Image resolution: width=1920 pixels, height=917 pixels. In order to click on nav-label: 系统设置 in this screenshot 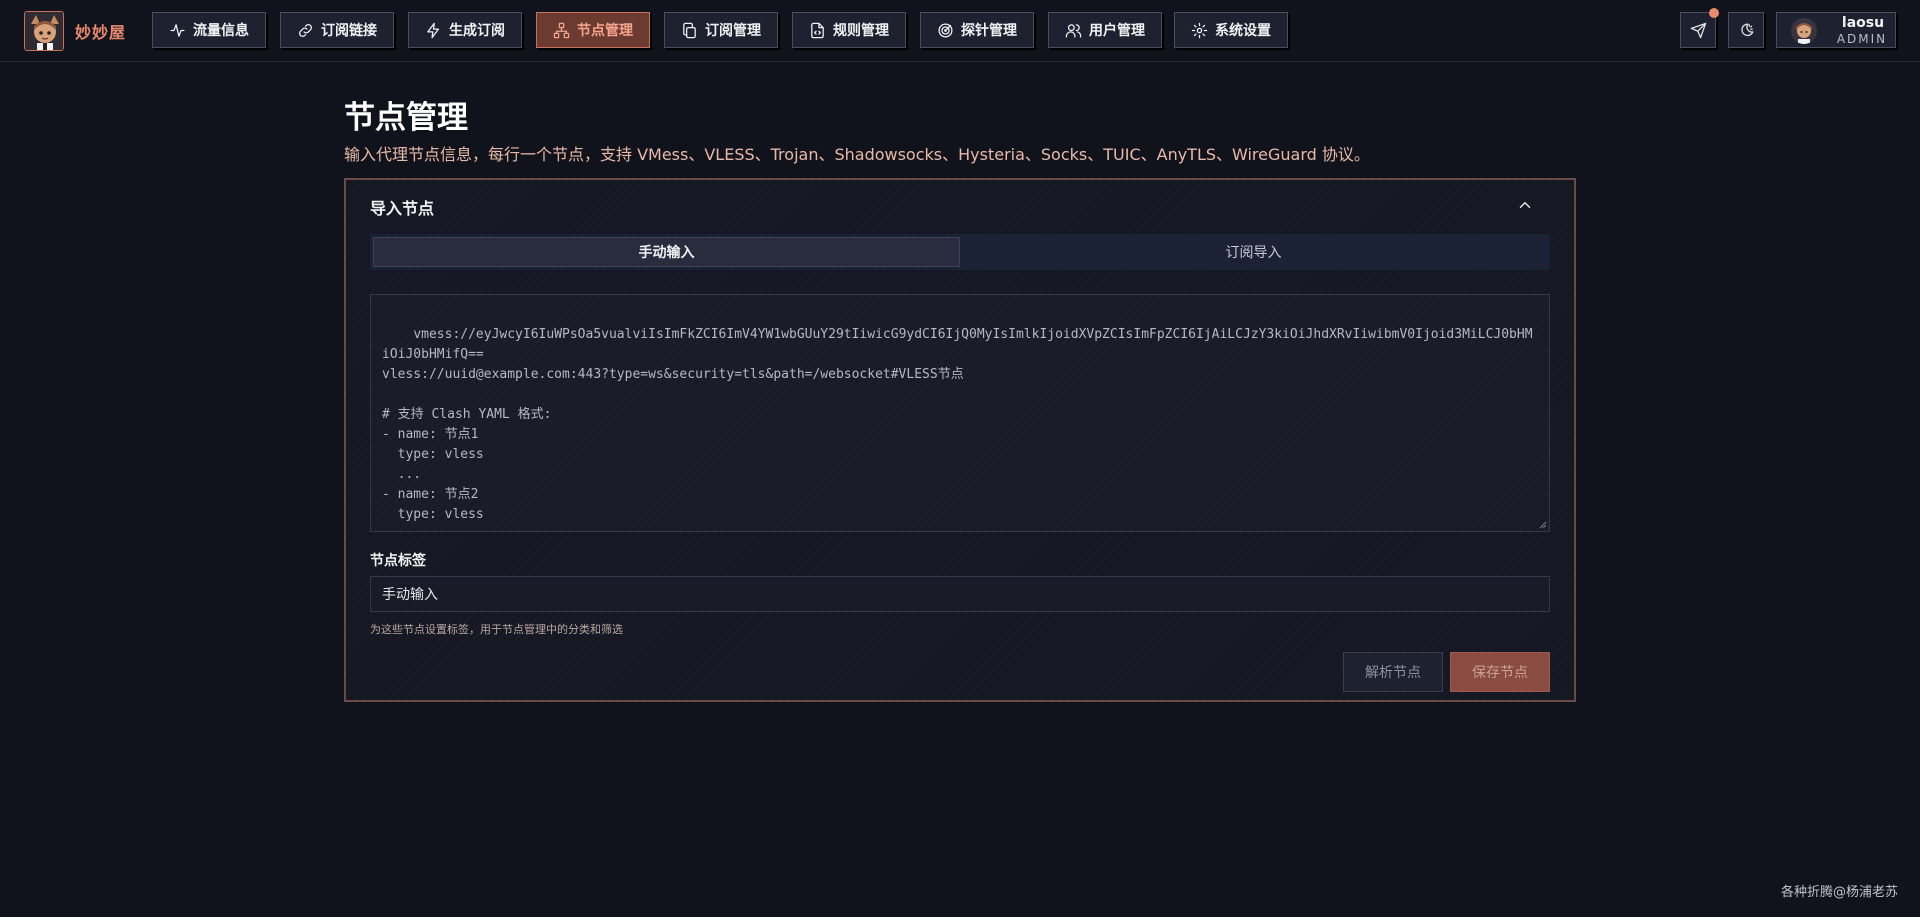, I will do `click(1243, 31)`.